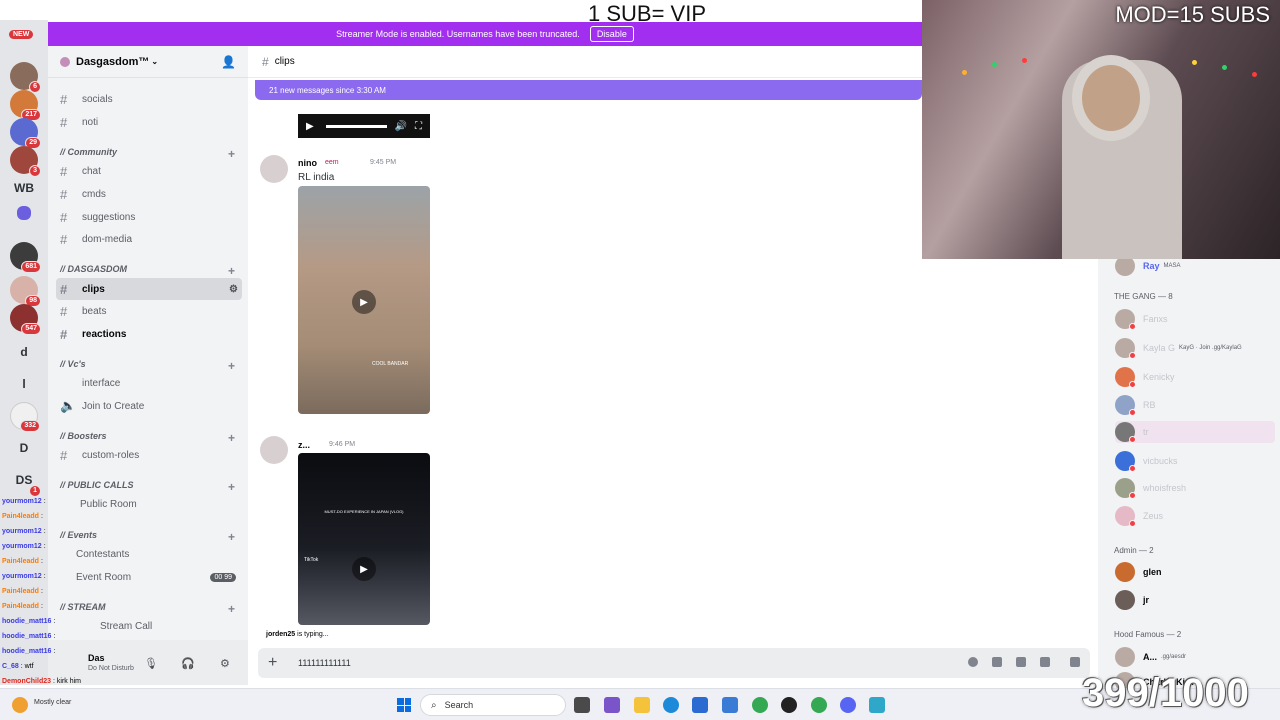 The height and width of the screenshot is (720, 1280). Describe the element at coordinates (848, 705) in the screenshot. I see `discord-icon` at that location.